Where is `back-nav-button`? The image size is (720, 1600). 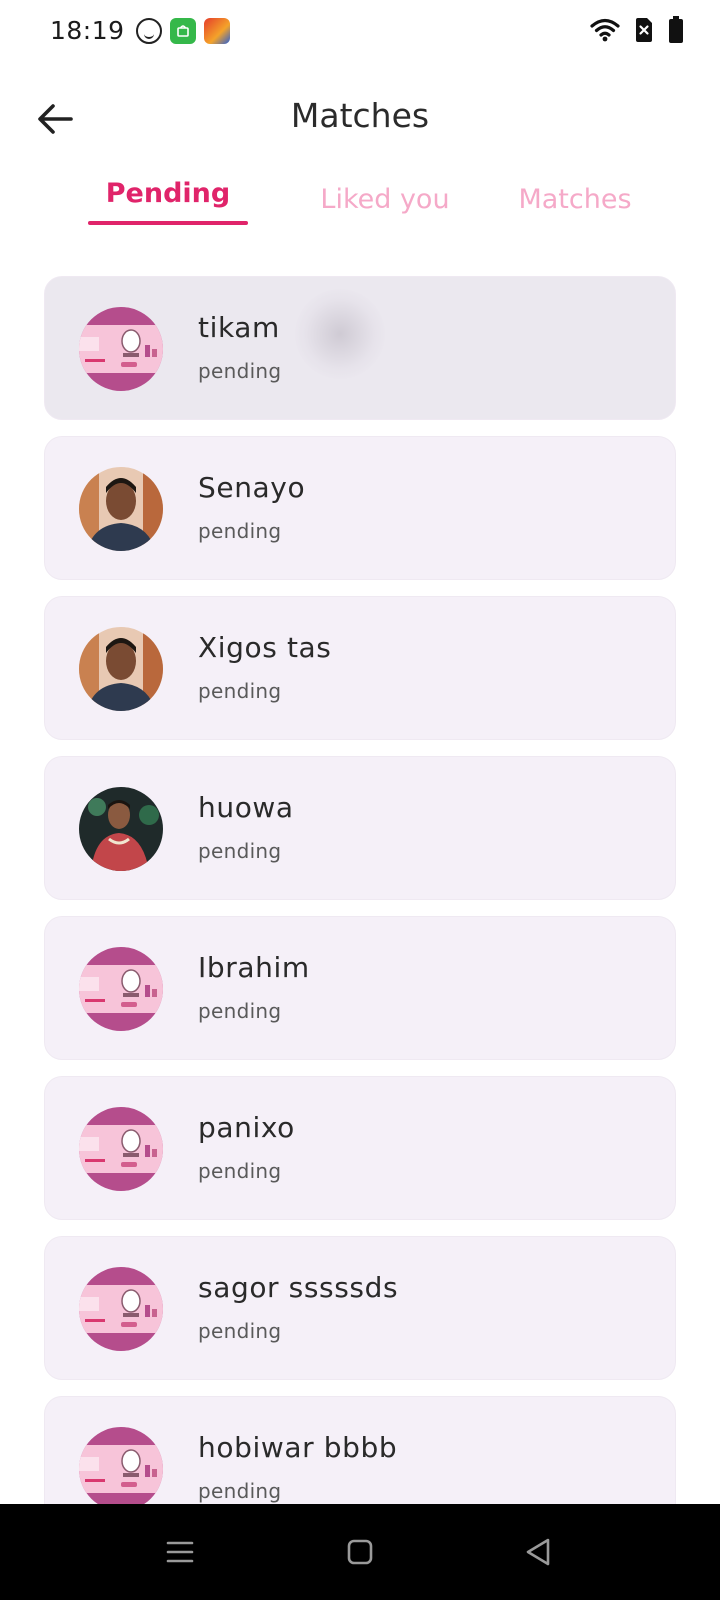 back-nav-button is located at coordinates (538, 1552).